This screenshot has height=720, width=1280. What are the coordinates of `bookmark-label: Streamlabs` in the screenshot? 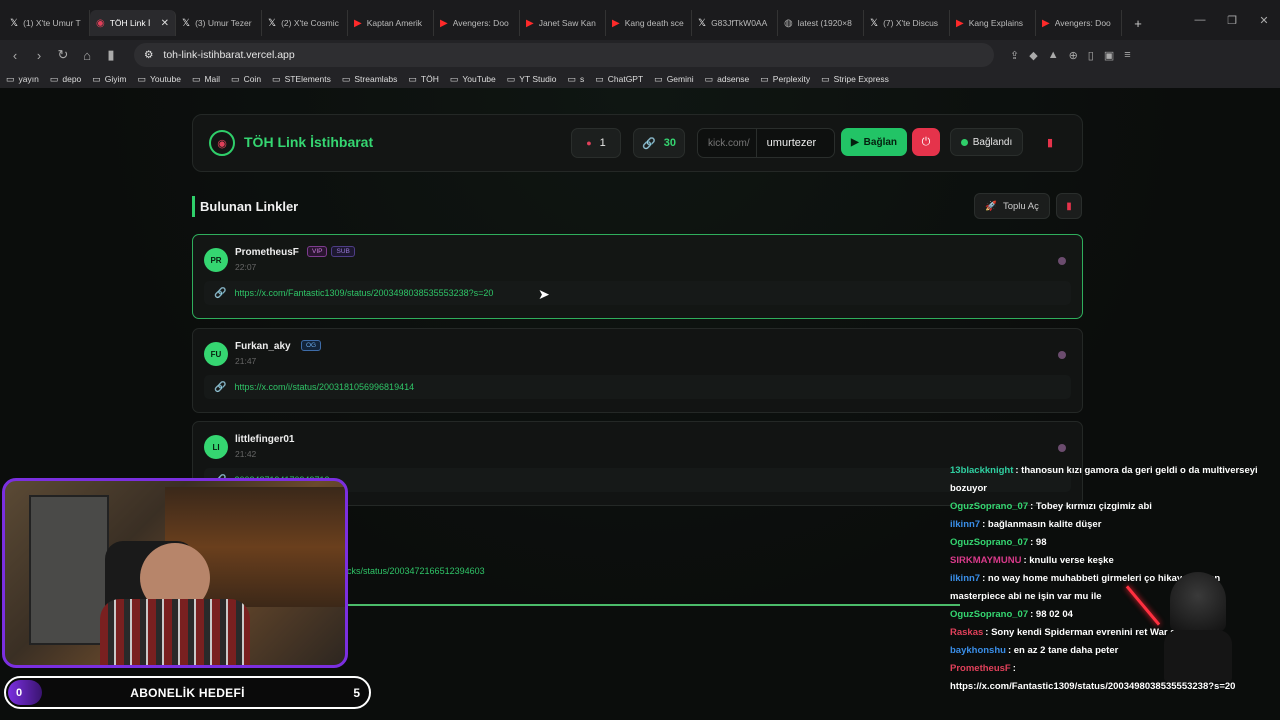 It's located at (376, 79).